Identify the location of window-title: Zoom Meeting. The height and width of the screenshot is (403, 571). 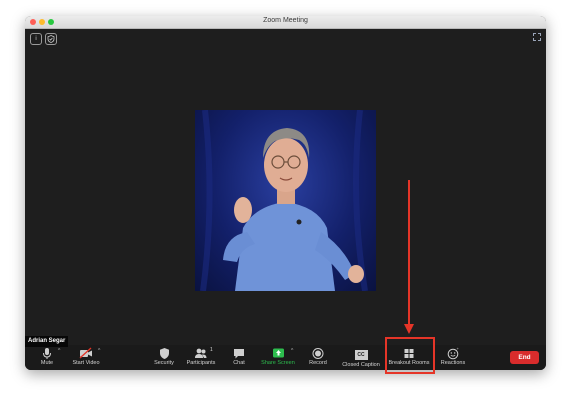
(285, 20).